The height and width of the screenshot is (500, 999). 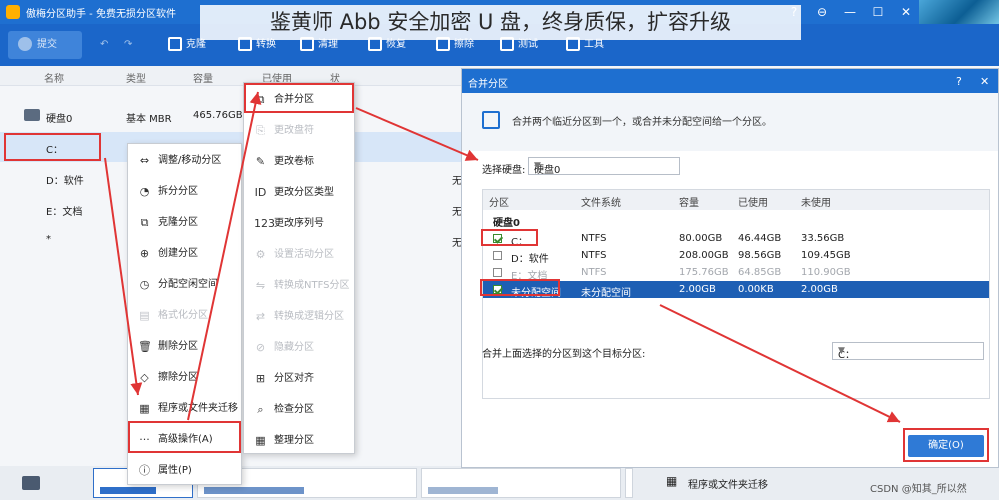 I want to click on dialog-help-icon: ?, so click(x=959, y=81).